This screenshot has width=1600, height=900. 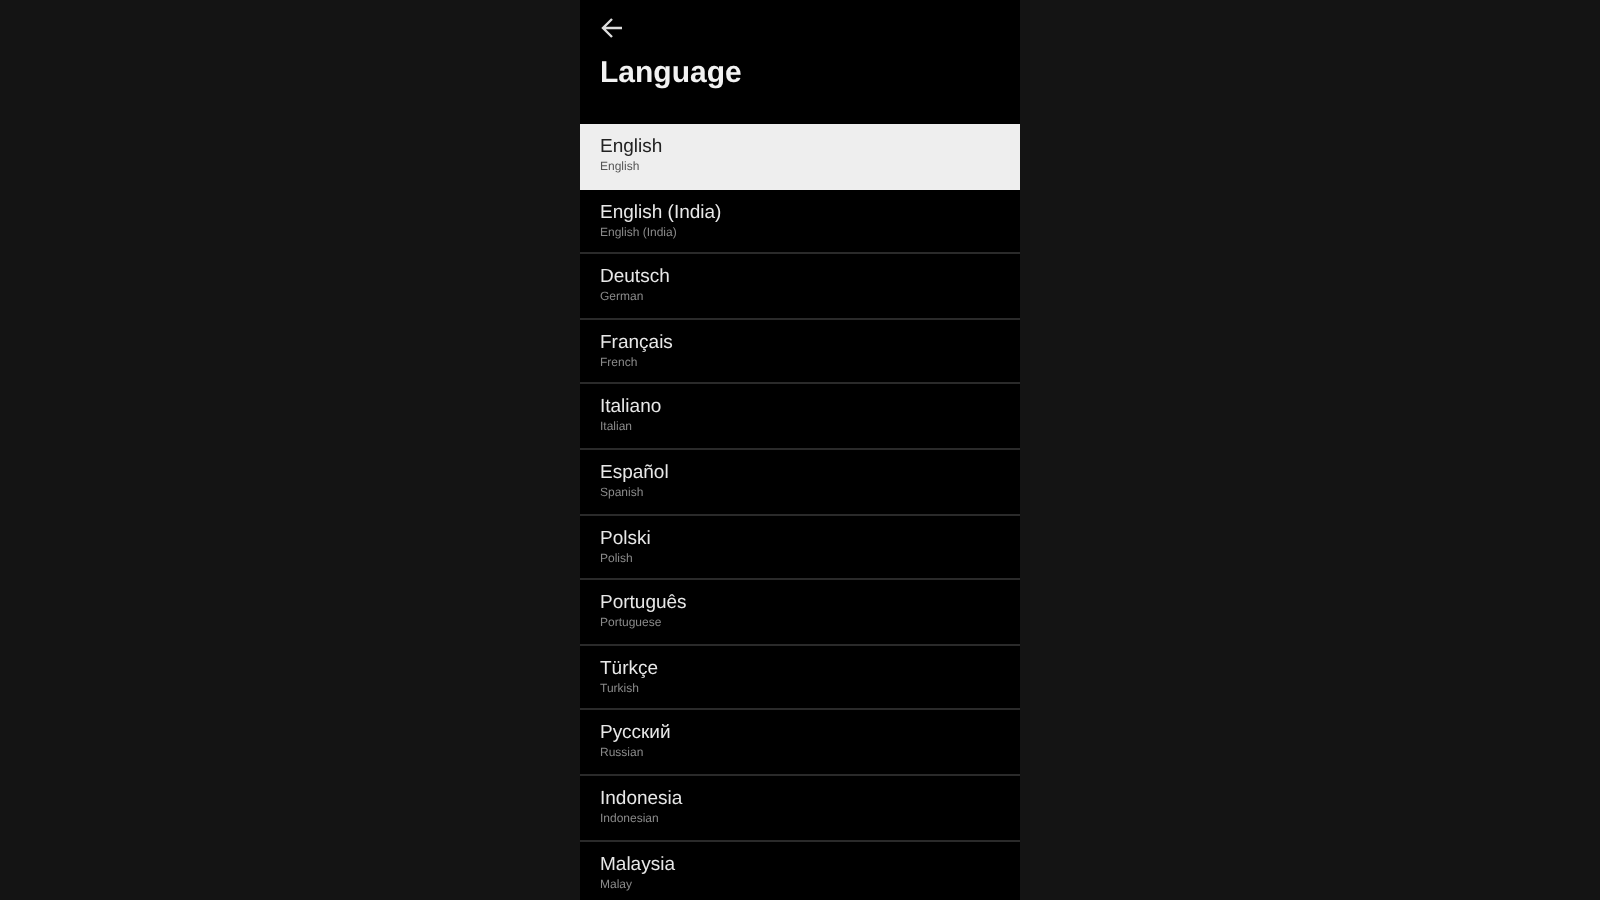 I want to click on language-name: Polski, so click(x=625, y=539).